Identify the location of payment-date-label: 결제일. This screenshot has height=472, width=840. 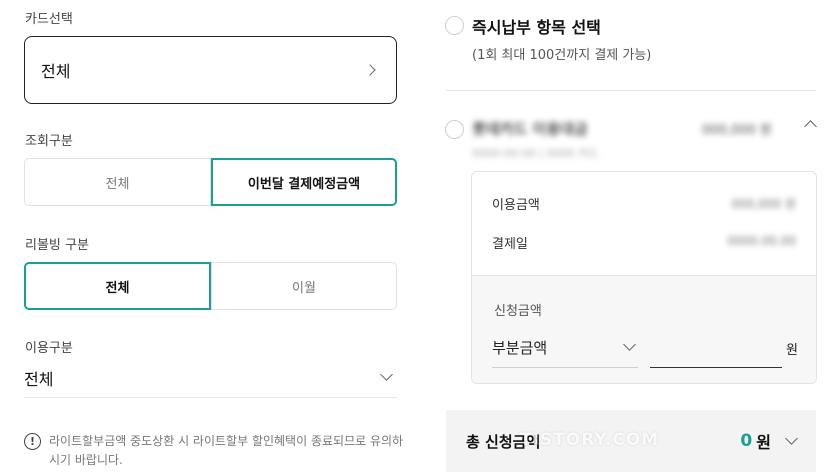
(510, 244).